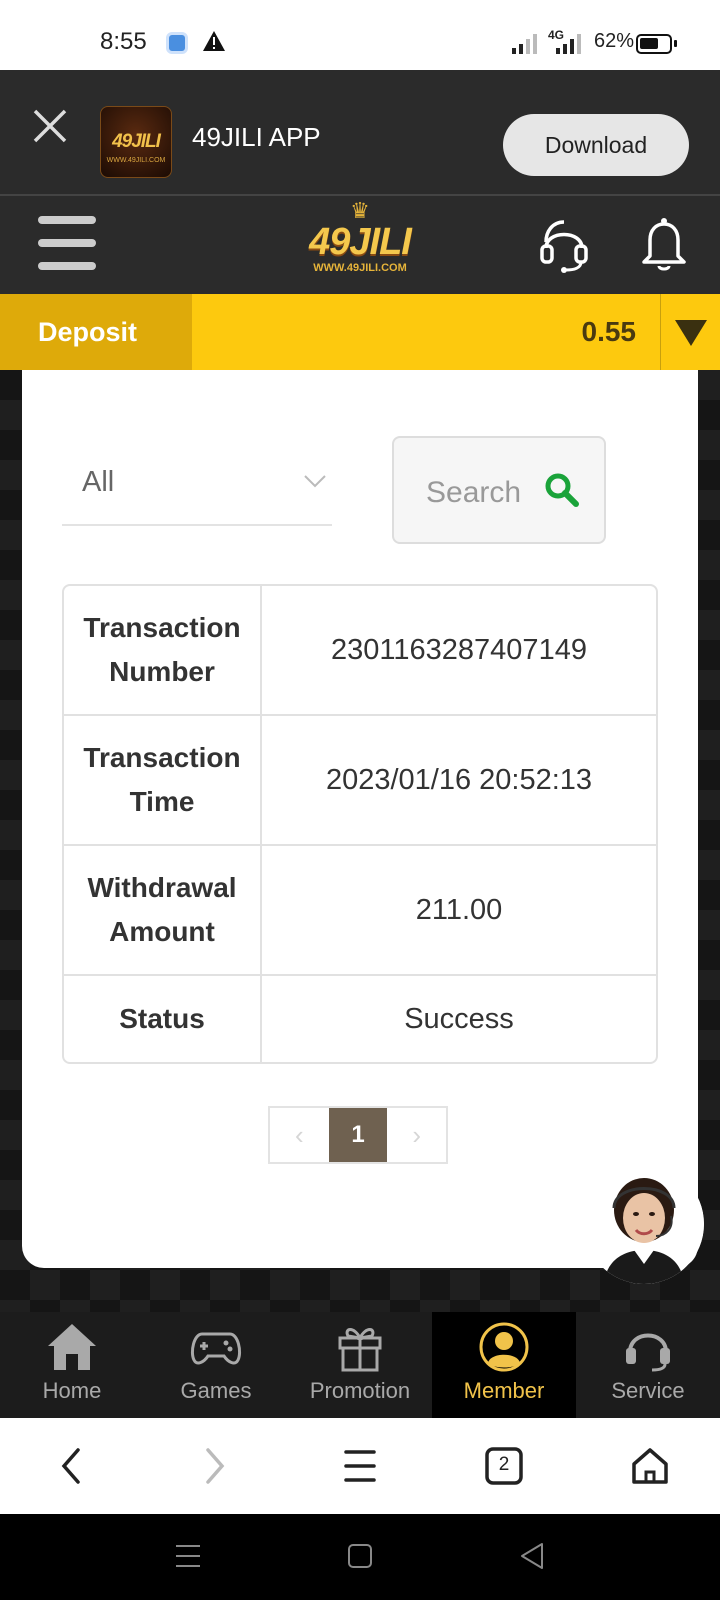 This screenshot has height=1600, width=720. Describe the element at coordinates (136, 160) in the screenshot. I see `app-logo-url: WWW.49JILI.COM` at that location.